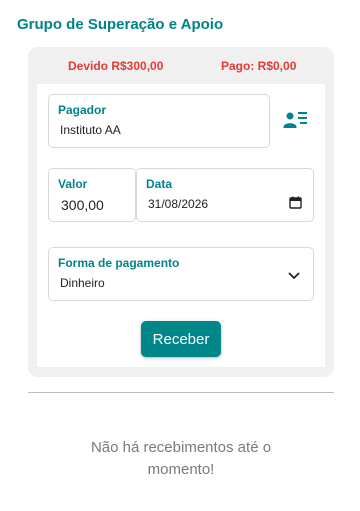 The height and width of the screenshot is (511, 360). What do you see at coordinates (119, 263) in the screenshot?
I see `payment-method-label: Forma de pagamento` at bounding box center [119, 263].